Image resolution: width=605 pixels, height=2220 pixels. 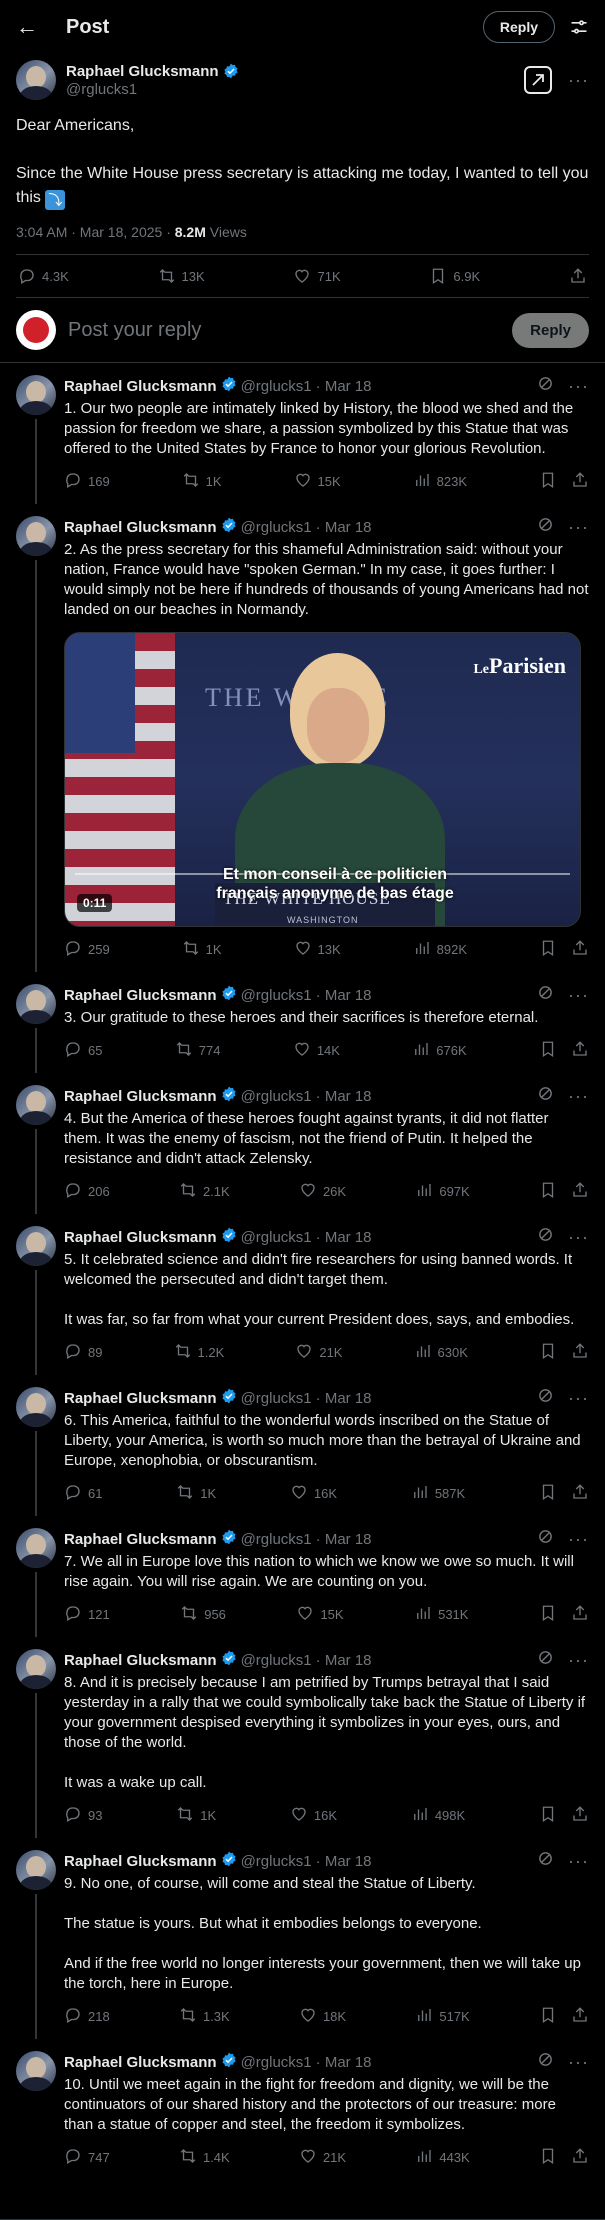 What do you see at coordinates (442, 2157) in the screenshot?
I see `views-action: 443K` at bounding box center [442, 2157].